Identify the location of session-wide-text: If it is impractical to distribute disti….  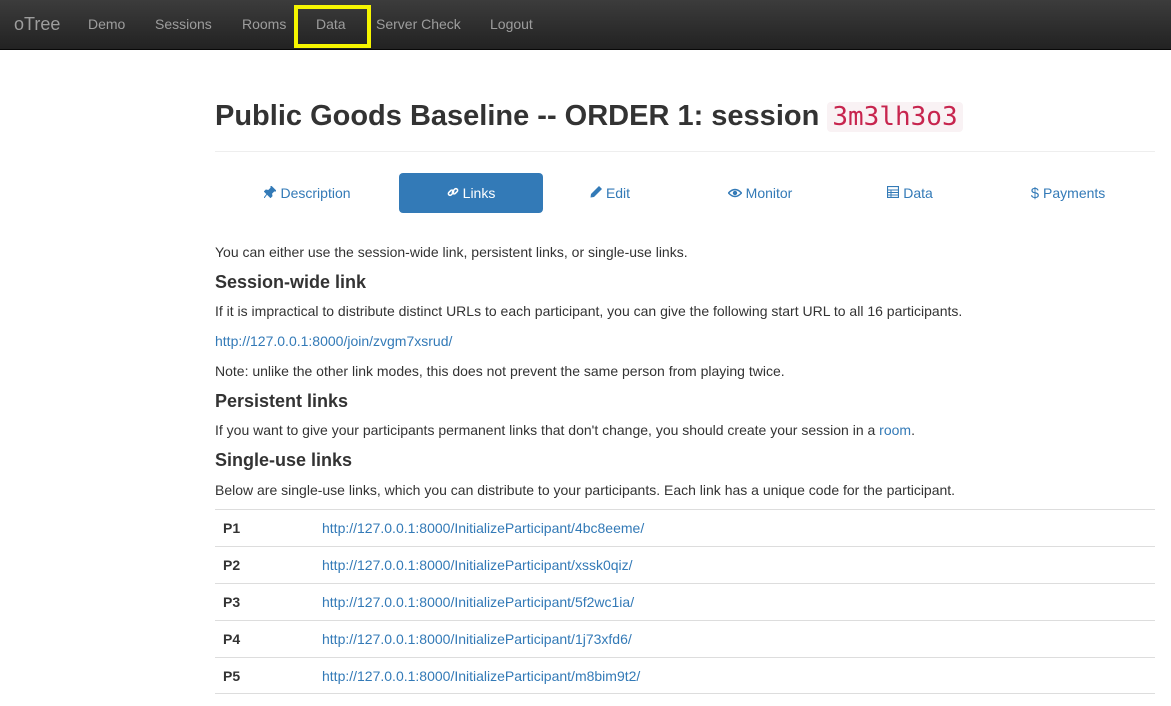
(589, 311).